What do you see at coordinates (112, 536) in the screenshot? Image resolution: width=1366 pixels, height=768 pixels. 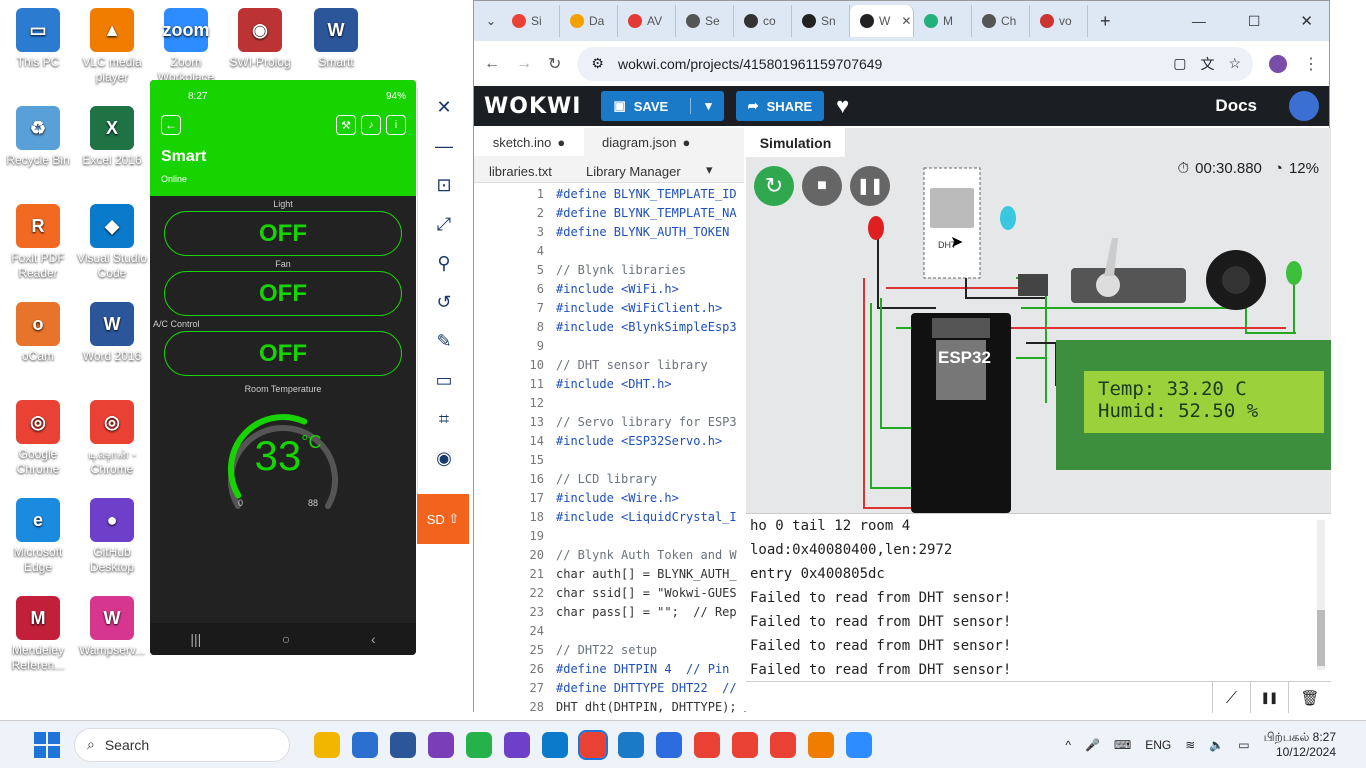 I see `desktop-shortcut: ● GitHub Desktop` at bounding box center [112, 536].